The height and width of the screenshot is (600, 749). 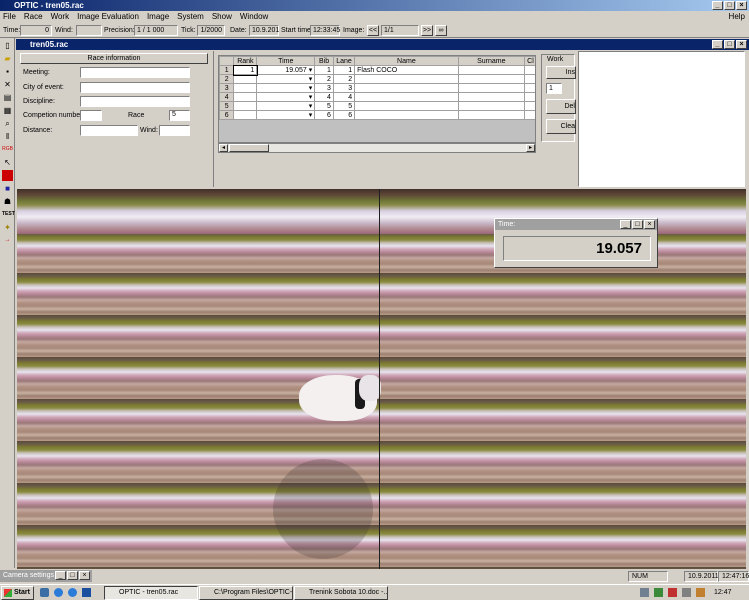 What do you see at coordinates (729, 5) in the screenshot?
I see `maximize-button: □` at bounding box center [729, 5].